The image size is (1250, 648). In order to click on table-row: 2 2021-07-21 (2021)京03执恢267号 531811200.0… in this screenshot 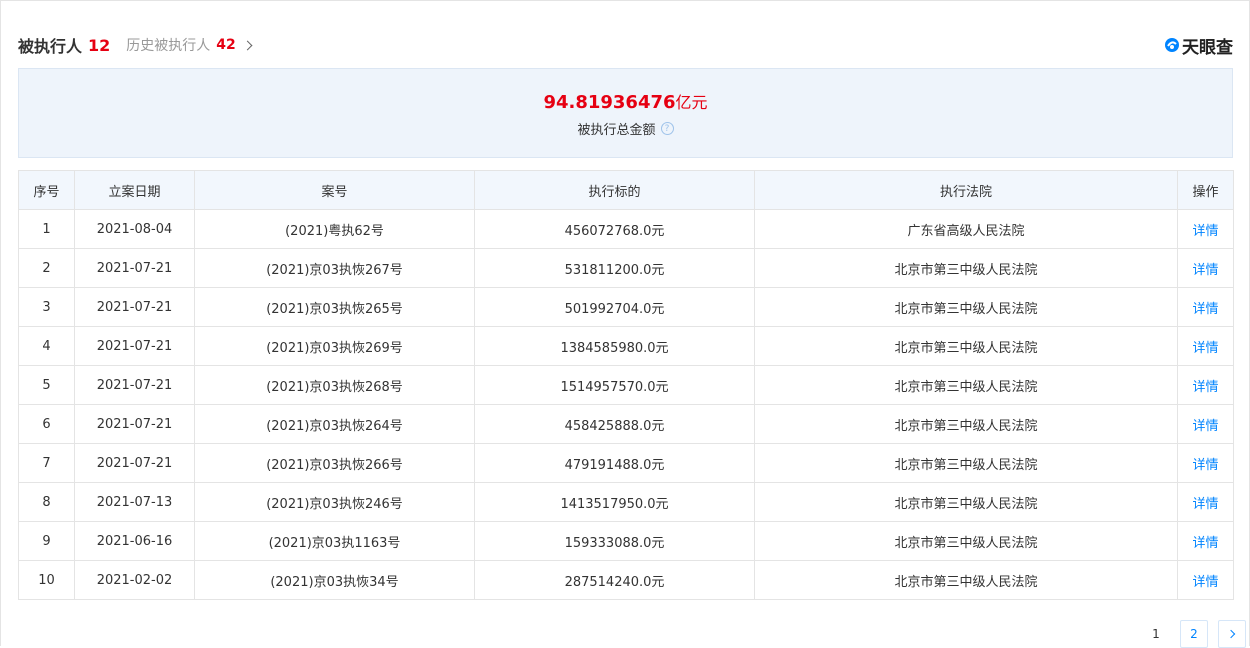, I will do `click(626, 268)`.